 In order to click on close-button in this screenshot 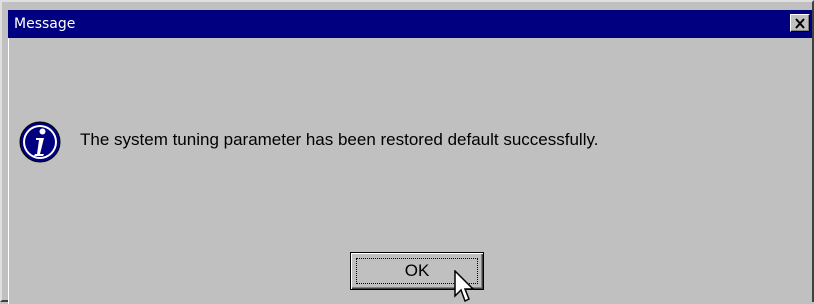, I will do `click(800, 23)`.